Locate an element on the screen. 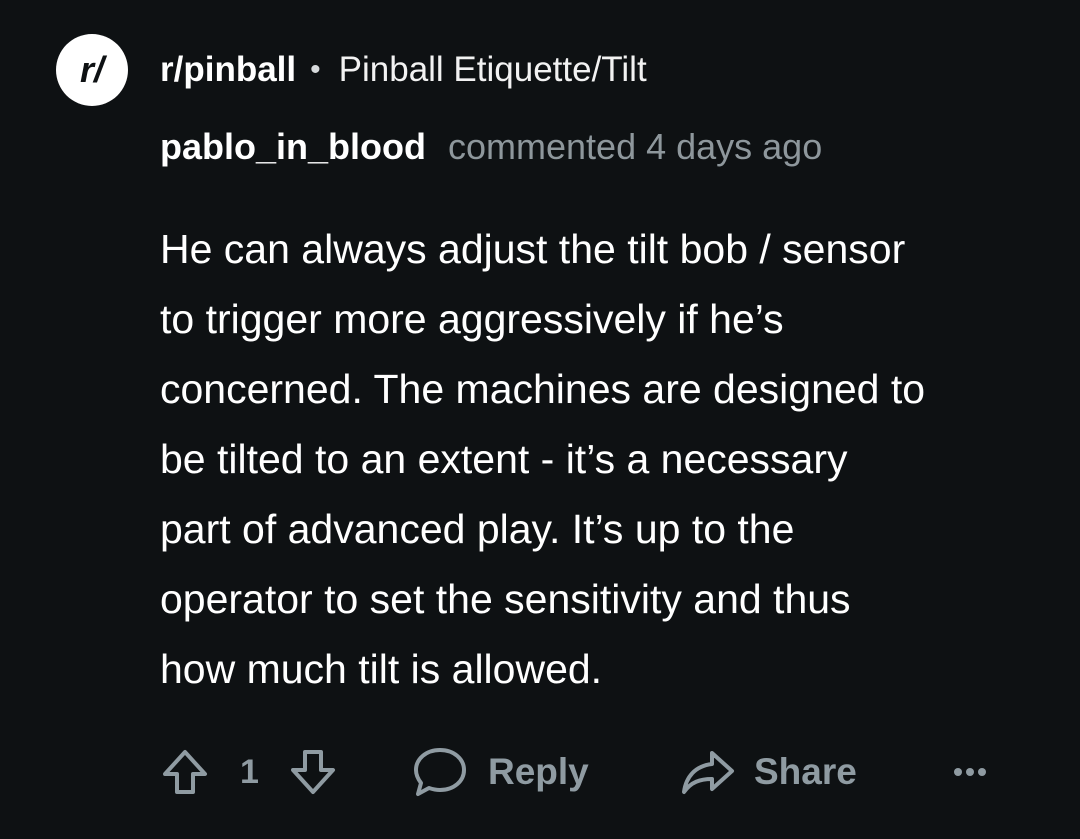 The height and width of the screenshot is (839, 1080). downvote-button is located at coordinates (313, 772).